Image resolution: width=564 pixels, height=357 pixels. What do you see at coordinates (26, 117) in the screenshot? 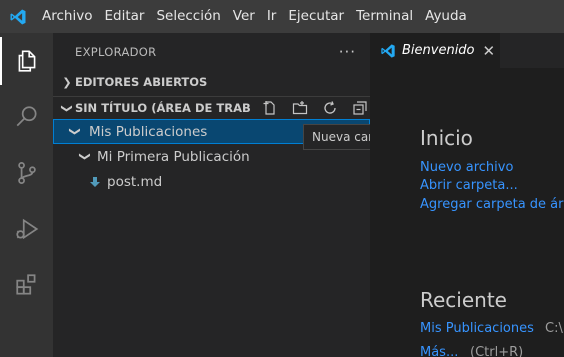
I see `search-icon` at bounding box center [26, 117].